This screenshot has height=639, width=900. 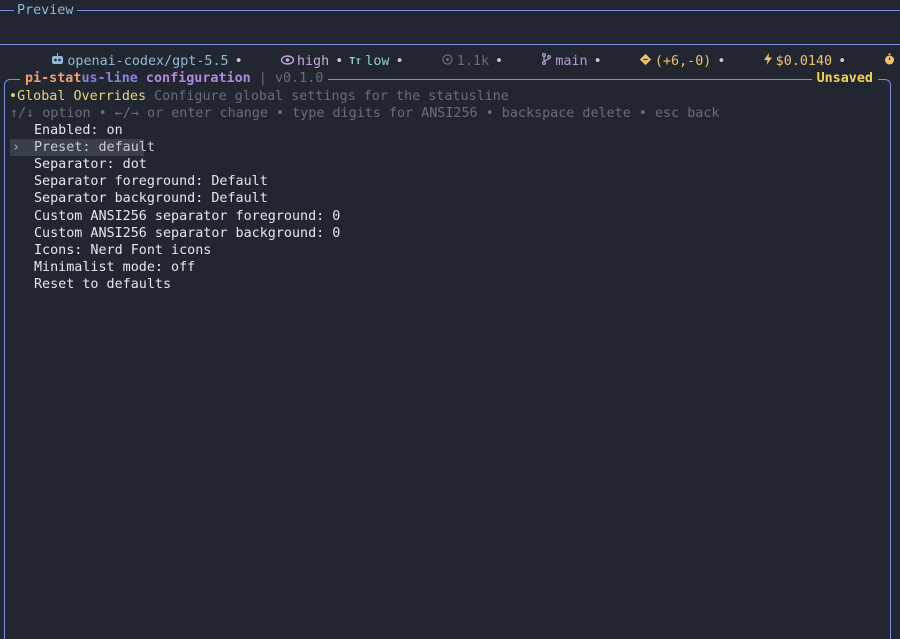 I want to click on menu-item: Icons: Nerd Font icons, so click(x=110, y=250).